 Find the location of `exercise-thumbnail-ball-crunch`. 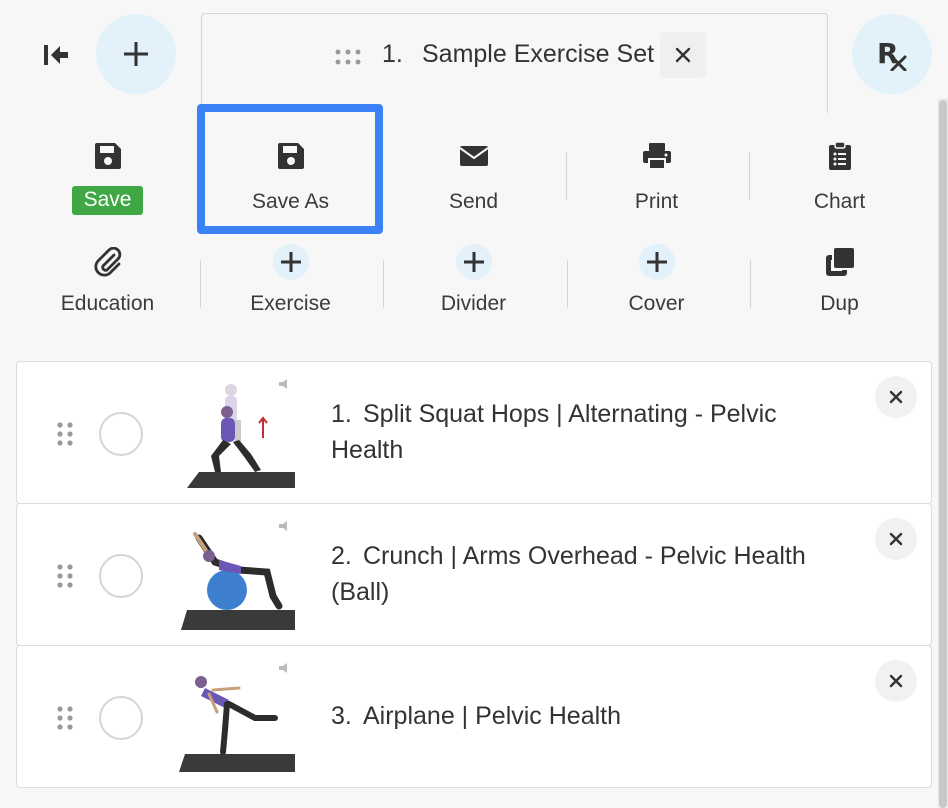

exercise-thumbnail-ball-crunch is located at coordinates (237, 574).